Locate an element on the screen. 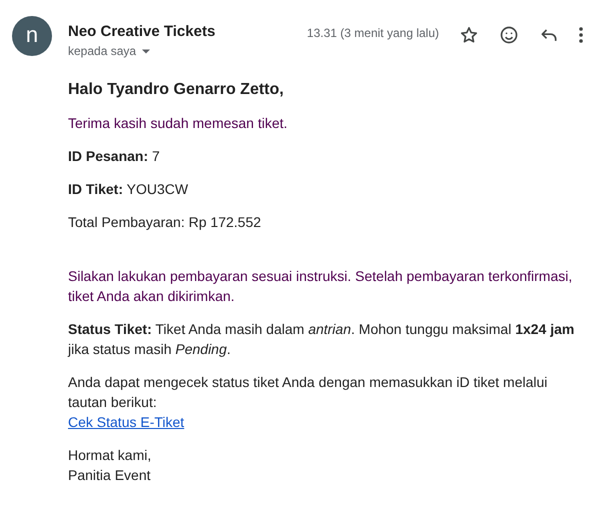  star-icon is located at coordinates (469, 35).